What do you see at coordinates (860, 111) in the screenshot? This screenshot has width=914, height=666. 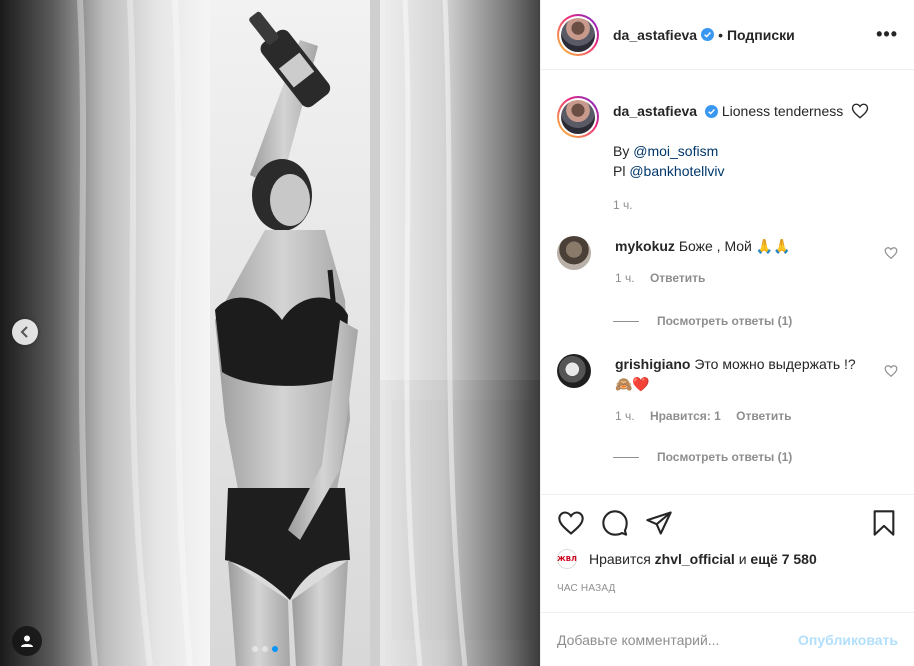 I see `heart-outline-icon` at bounding box center [860, 111].